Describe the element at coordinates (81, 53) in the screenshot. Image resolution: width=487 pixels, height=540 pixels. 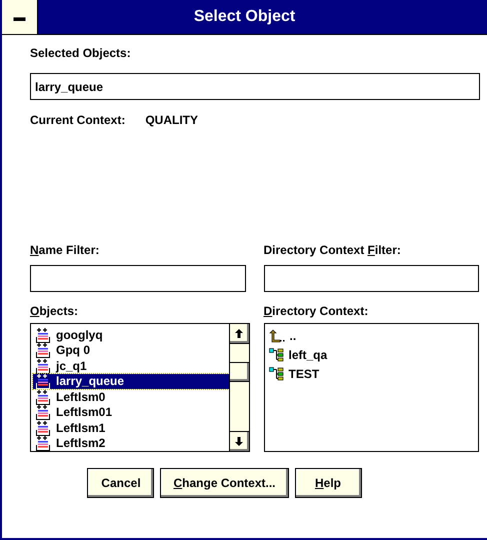
I see `selected-objects-label: Selected Objects:` at that location.